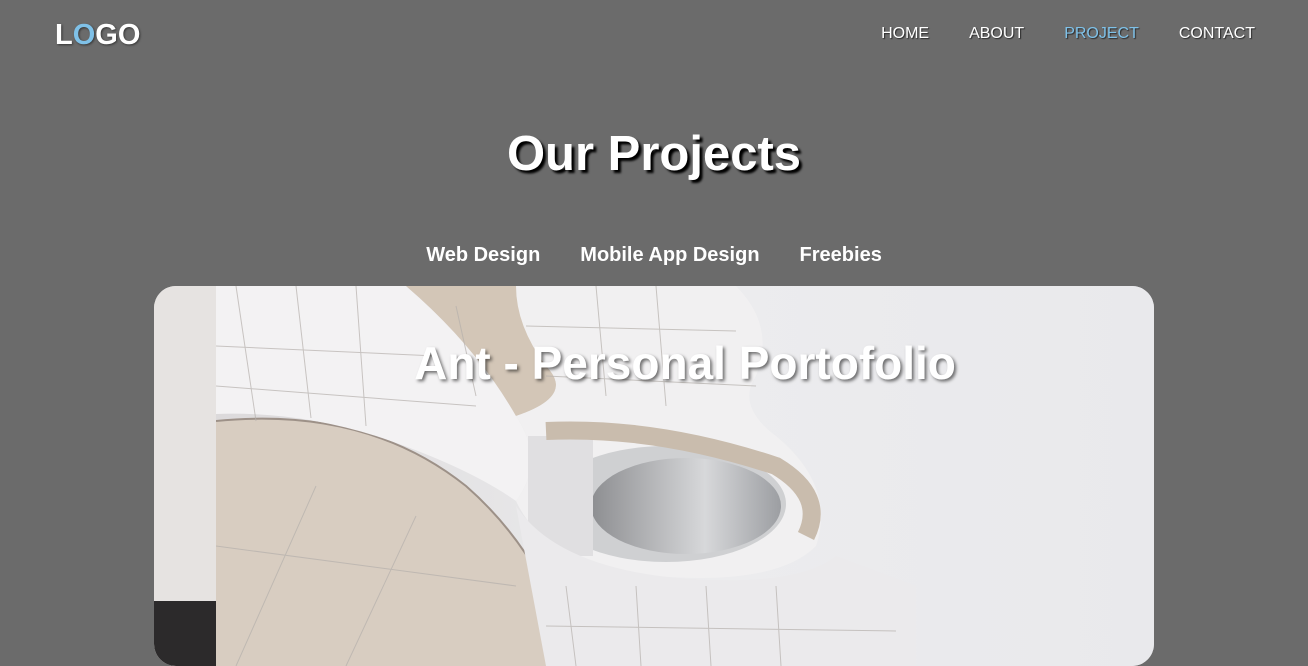 The height and width of the screenshot is (666, 1308). I want to click on filter-mobile-app-design: Mobile App Design, so click(669, 255).